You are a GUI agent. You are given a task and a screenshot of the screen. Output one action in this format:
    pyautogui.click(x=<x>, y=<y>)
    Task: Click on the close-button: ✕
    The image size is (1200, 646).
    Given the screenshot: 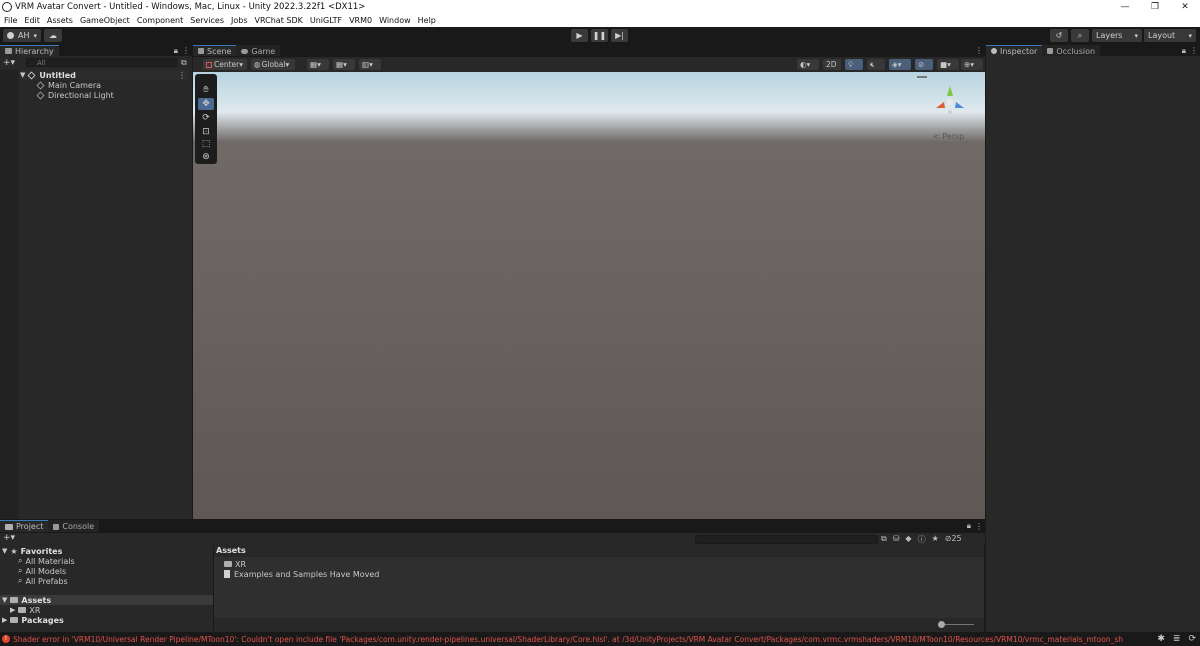 What is the action you would take?
    pyautogui.click(x=1185, y=7)
    